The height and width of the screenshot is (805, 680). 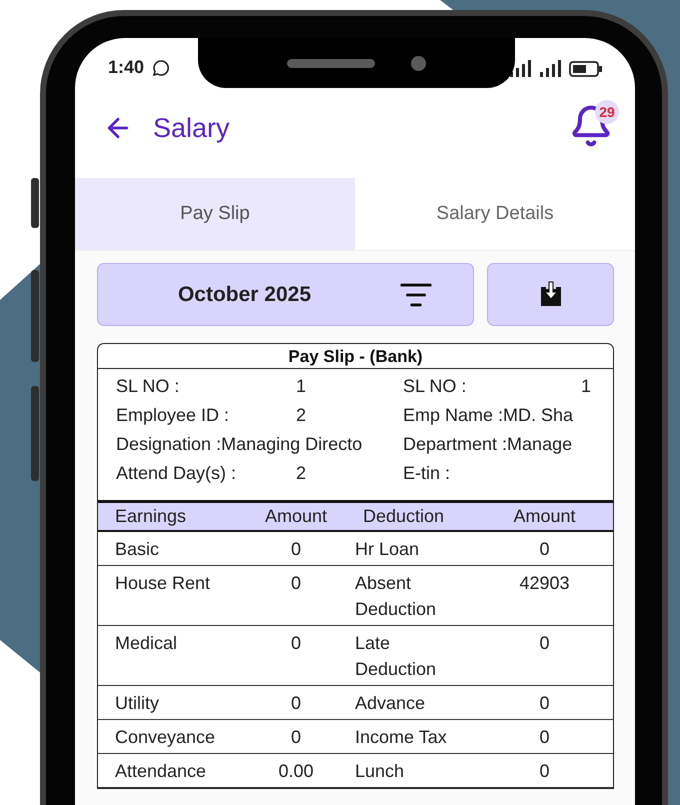 I want to click on table-cell: Attendance, so click(x=172, y=771).